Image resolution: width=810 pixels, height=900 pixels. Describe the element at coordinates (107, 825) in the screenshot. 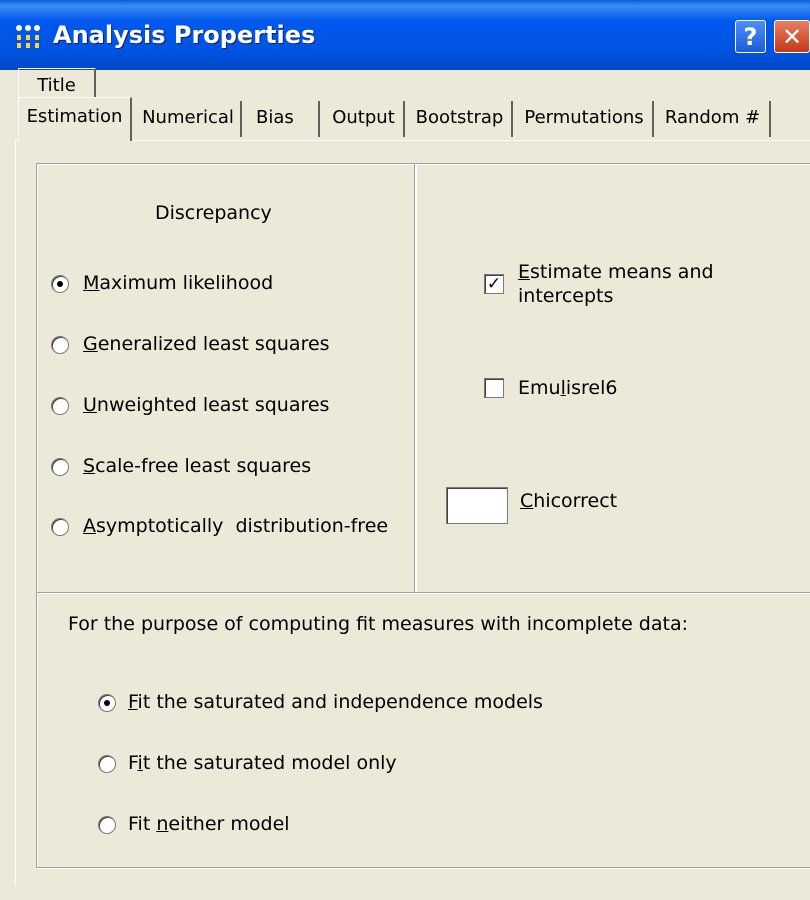

I see `radio-fit-neither` at that location.